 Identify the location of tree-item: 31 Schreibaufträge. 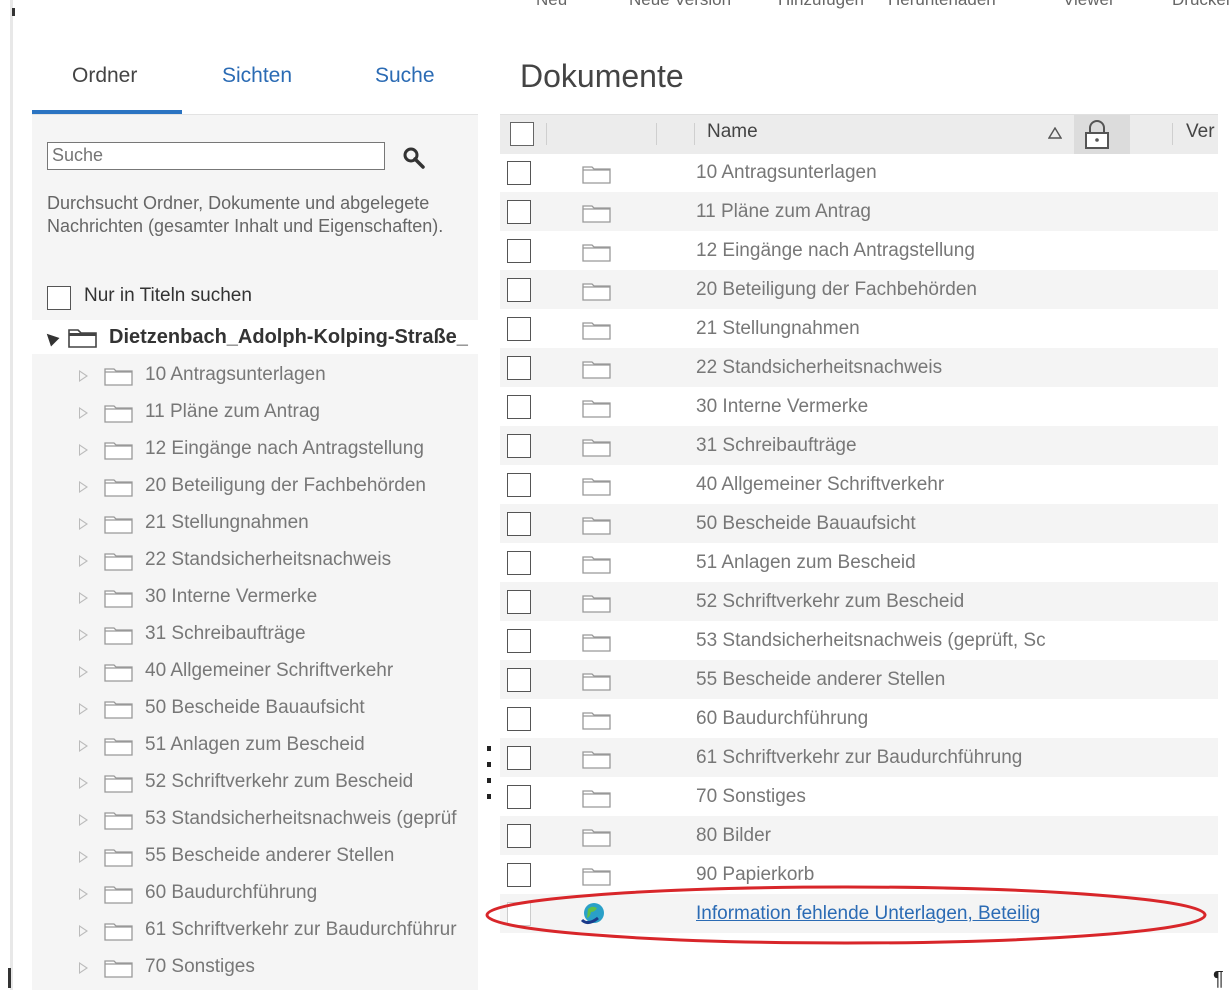
(255, 635).